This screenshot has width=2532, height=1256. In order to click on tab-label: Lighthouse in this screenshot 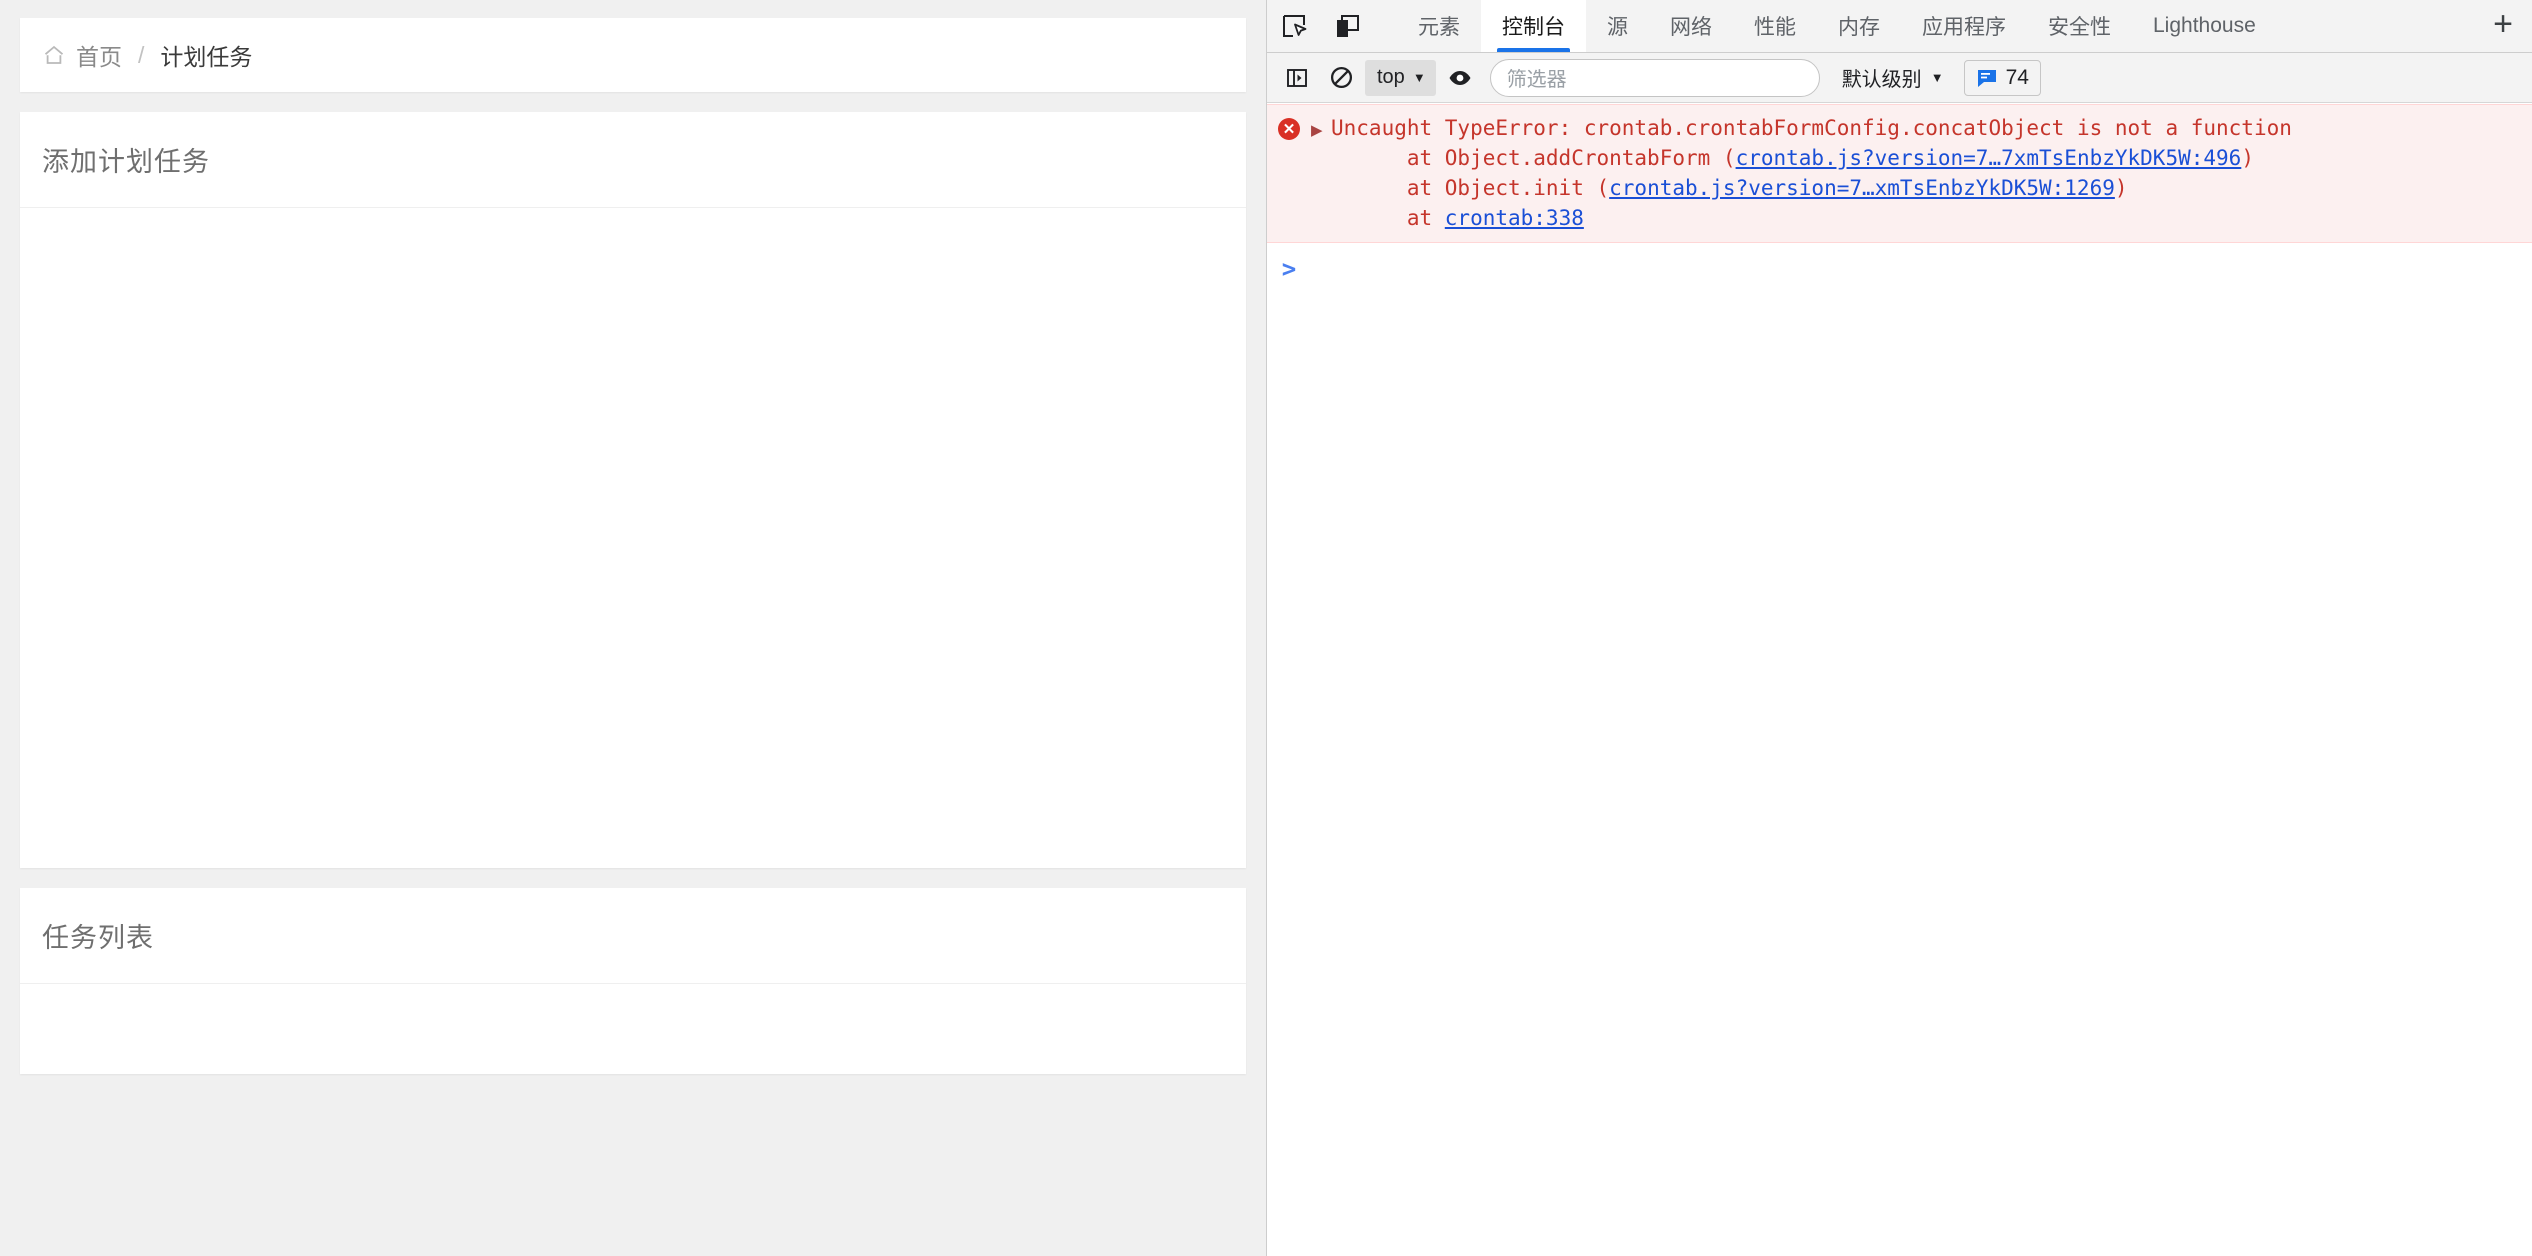, I will do `click(2204, 25)`.